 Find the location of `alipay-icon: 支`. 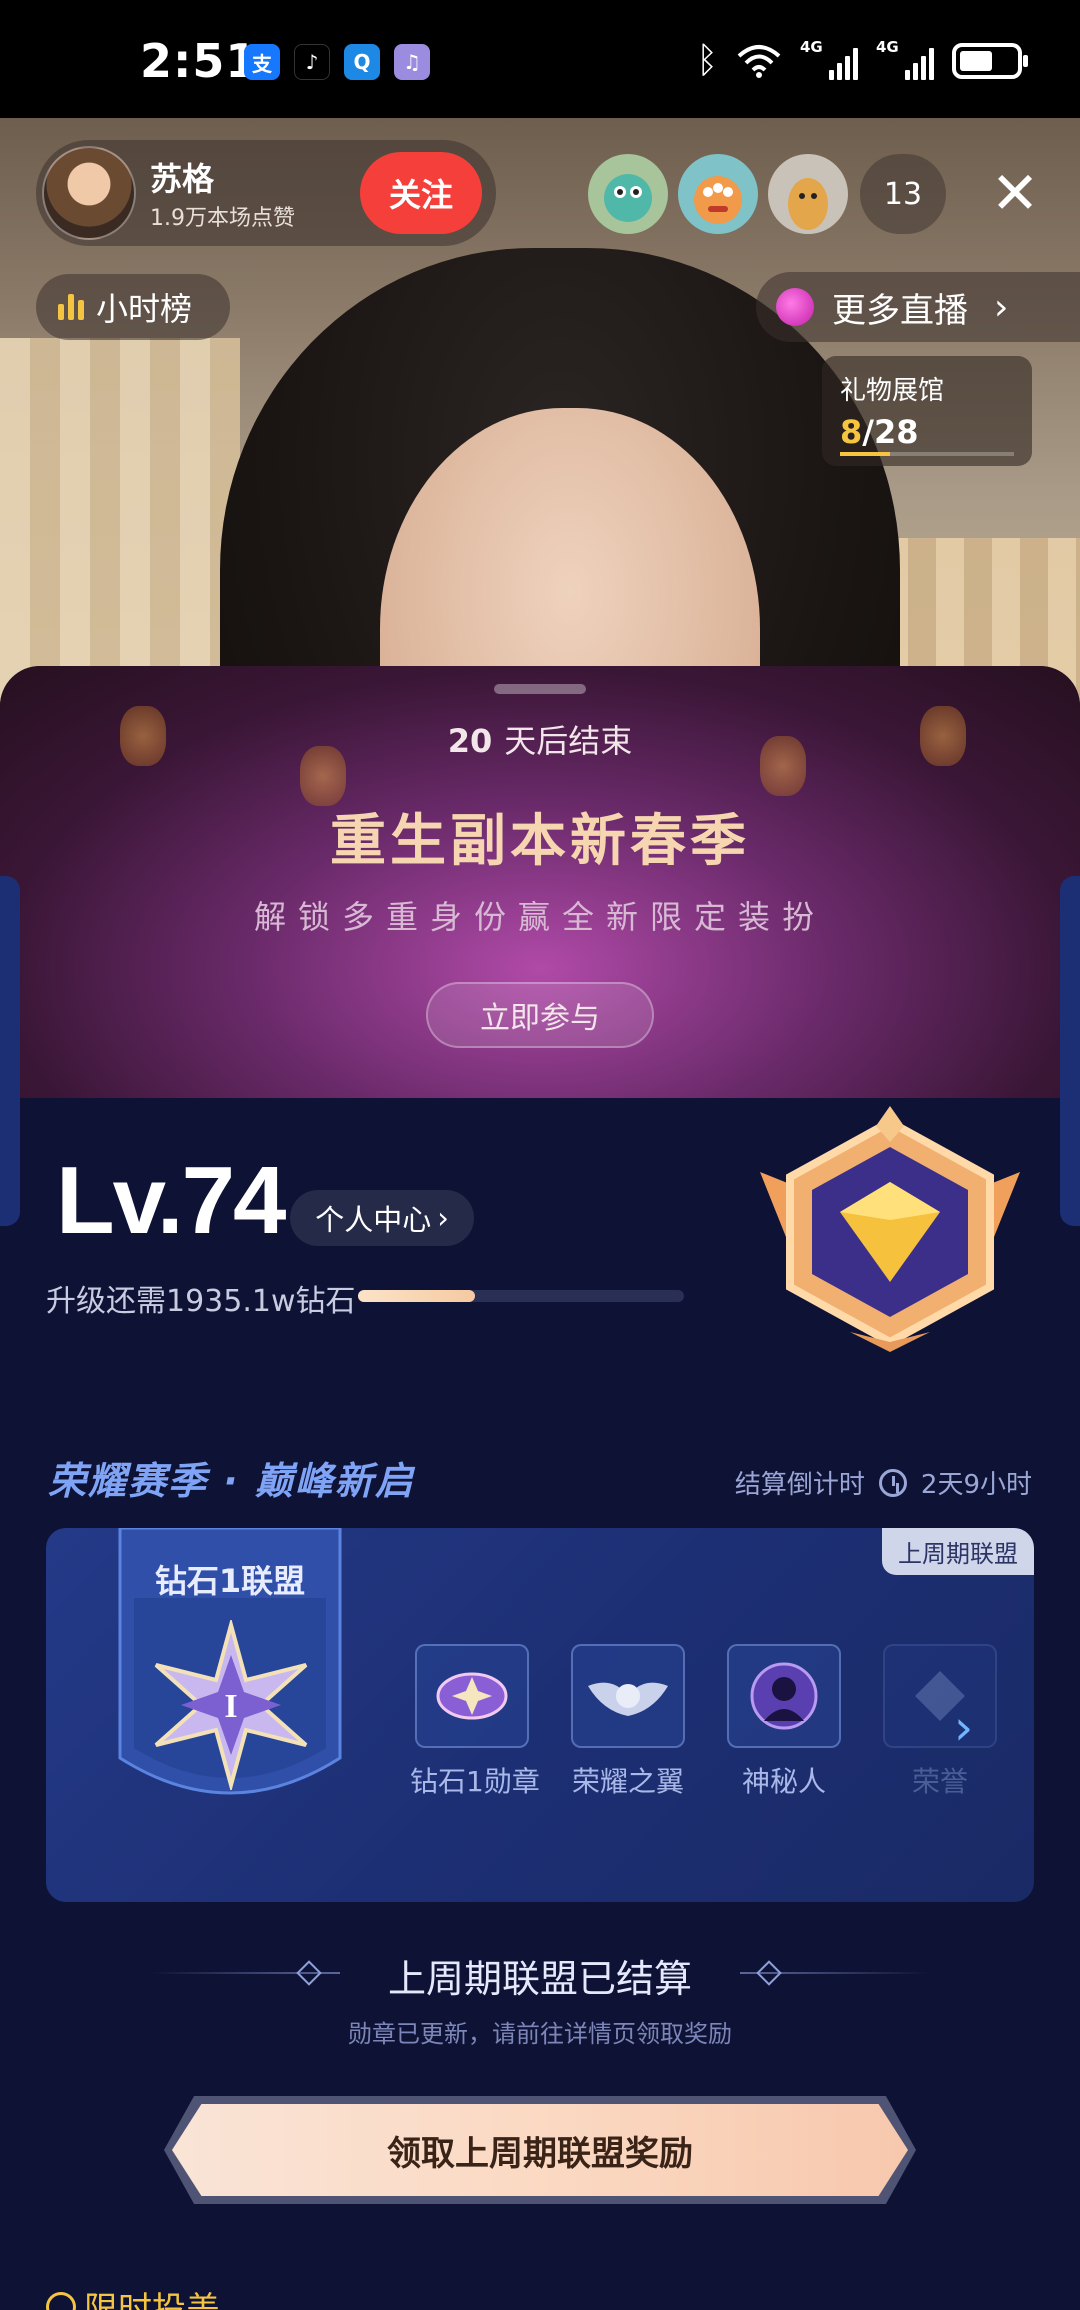

alipay-icon: 支 is located at coordinates (262, 62).